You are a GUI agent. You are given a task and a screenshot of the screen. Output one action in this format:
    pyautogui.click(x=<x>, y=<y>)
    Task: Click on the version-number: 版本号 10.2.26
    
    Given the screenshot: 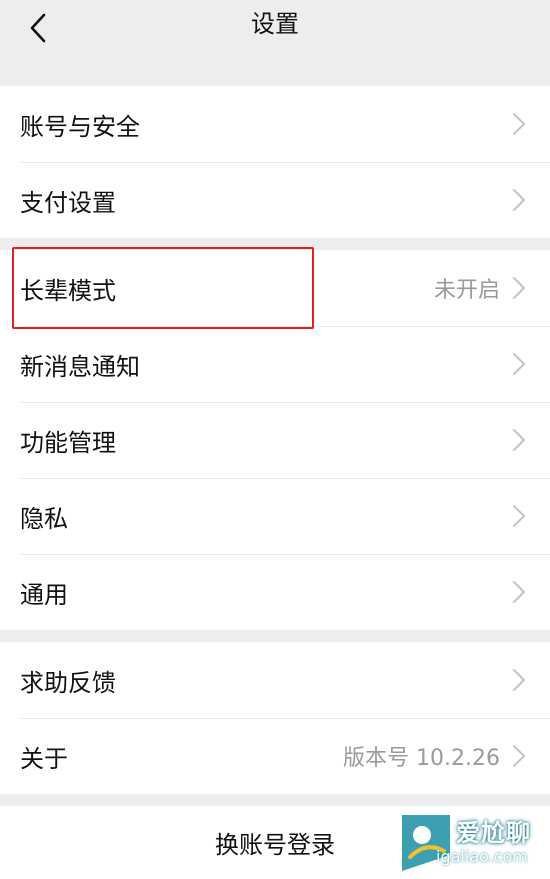 What is the action you would take?
    pyautogui.click(x=421, y=758)
    